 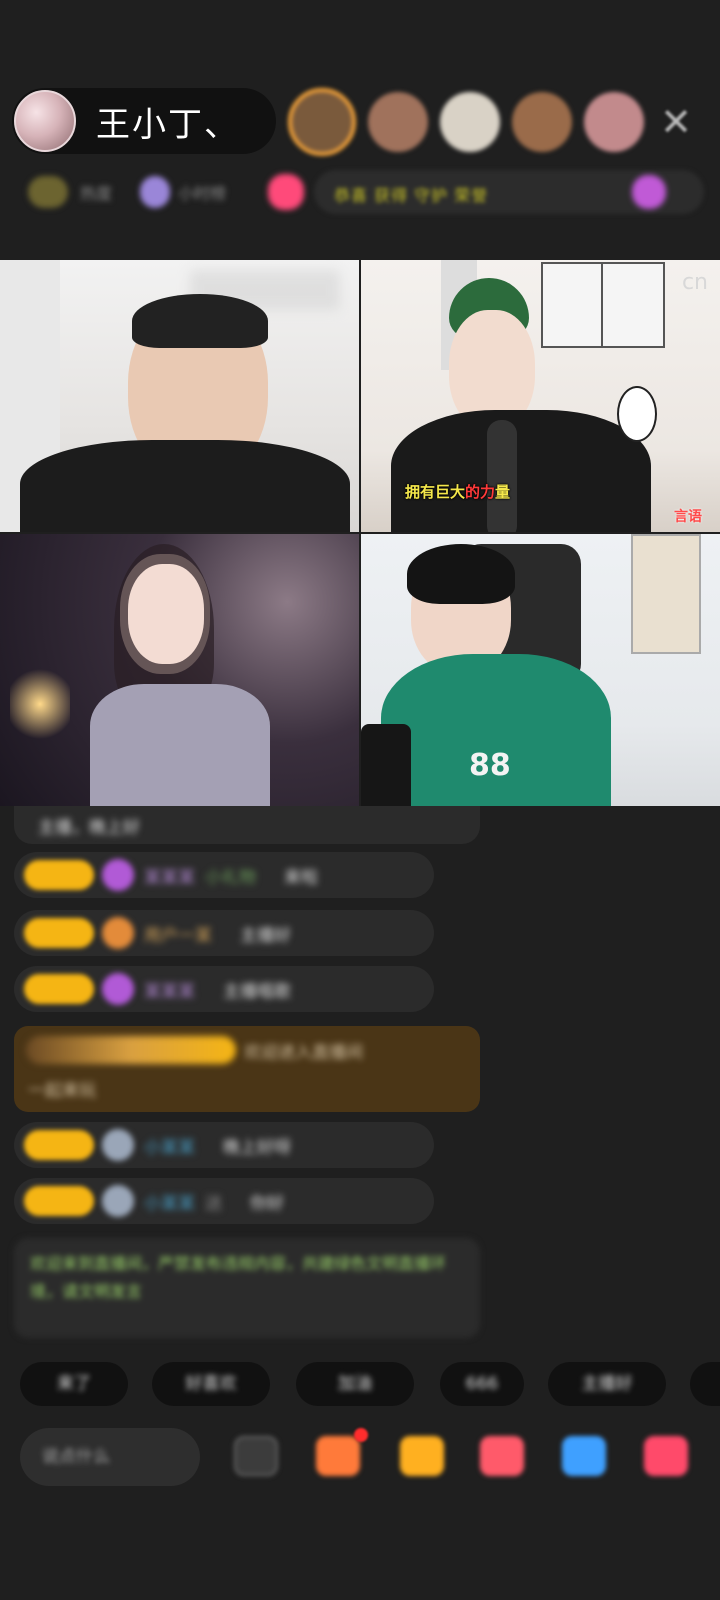 What do you see at coordinates (48, 192) in the screenshot?
I see `heat-badge` at bounding box center [48, 192].